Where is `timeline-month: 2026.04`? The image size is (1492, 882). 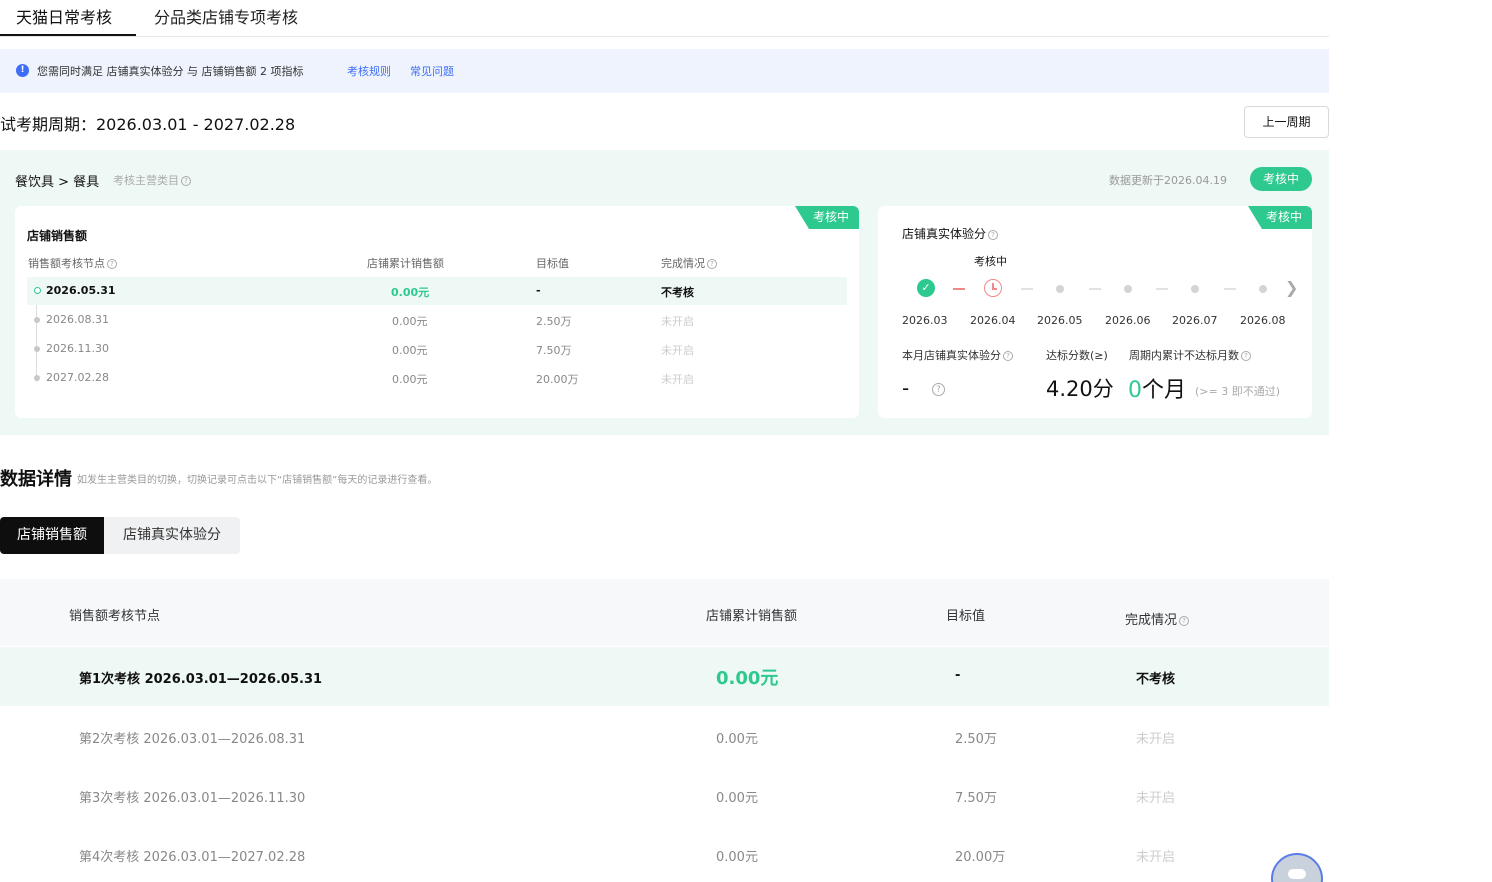
timeline-month: 2026.04 is located at coordinates (993, 320).